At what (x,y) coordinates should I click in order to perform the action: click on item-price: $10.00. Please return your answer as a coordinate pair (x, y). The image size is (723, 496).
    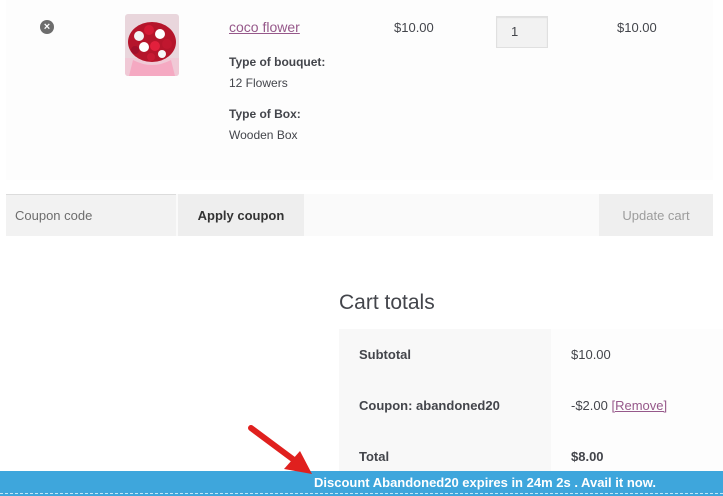
    Looking at the image, I should click on (414, 27).